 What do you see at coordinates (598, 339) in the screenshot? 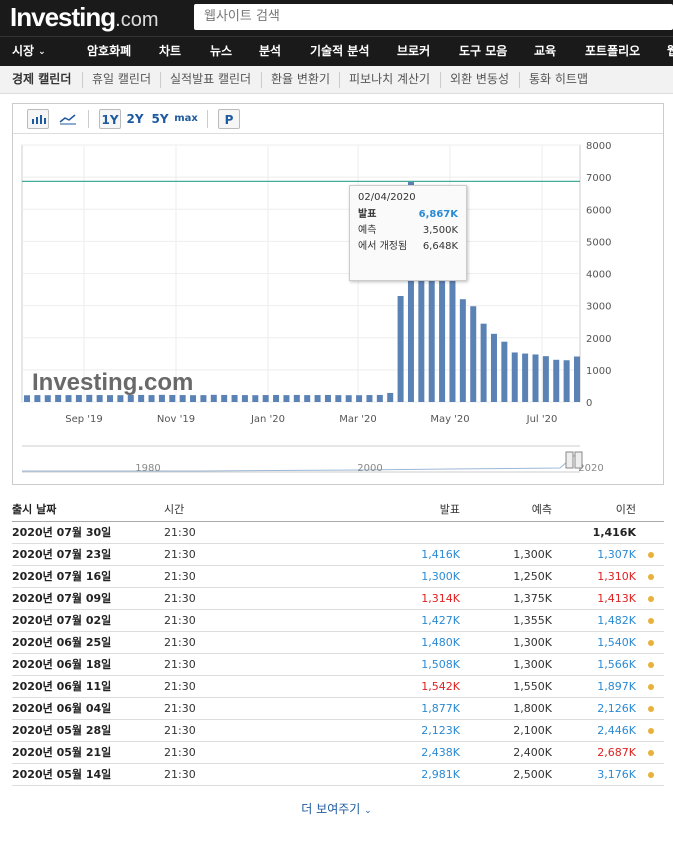
I see `y-tick-label: 2000` at bounding box center [598, 339].